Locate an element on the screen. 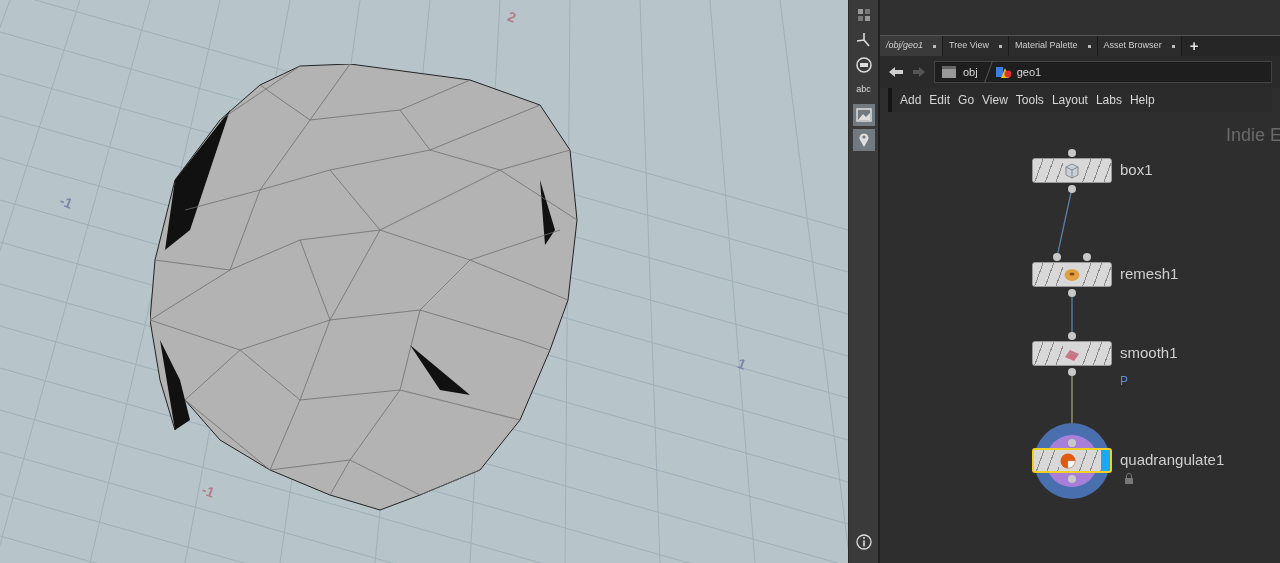  cube-icon is located at coordinates (1072, 170).